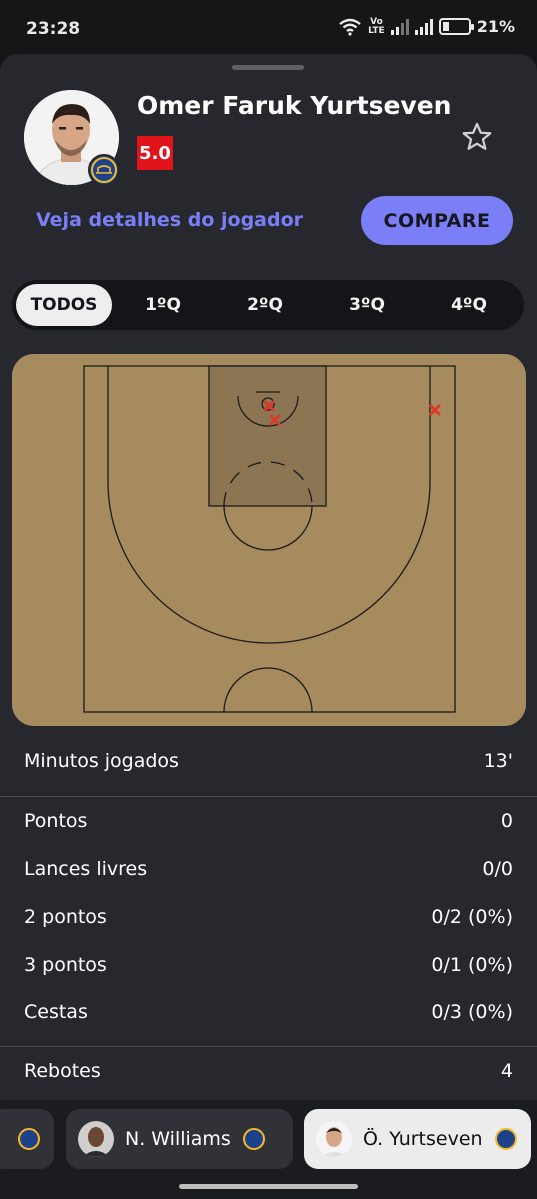 The width and height of the screenshot is (537, 1199). I want to click on status-icons: Vo LTE 21%, so click(426, 26).